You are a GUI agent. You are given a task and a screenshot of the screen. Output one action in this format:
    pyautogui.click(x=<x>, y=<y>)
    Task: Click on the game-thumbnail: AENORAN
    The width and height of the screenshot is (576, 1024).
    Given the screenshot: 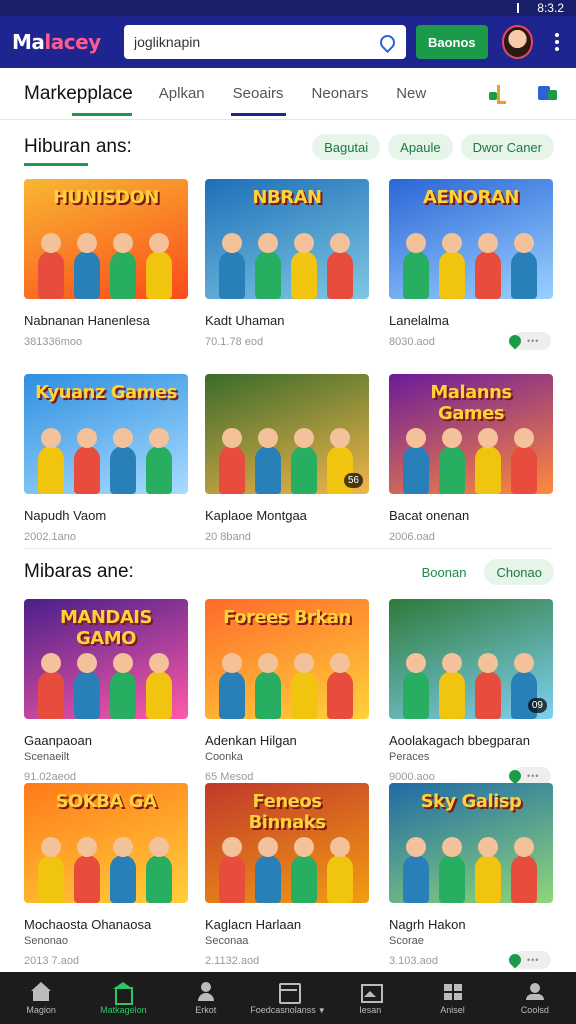 What is the action you would take?
    pyautogui.click(x=471, y=239)
    